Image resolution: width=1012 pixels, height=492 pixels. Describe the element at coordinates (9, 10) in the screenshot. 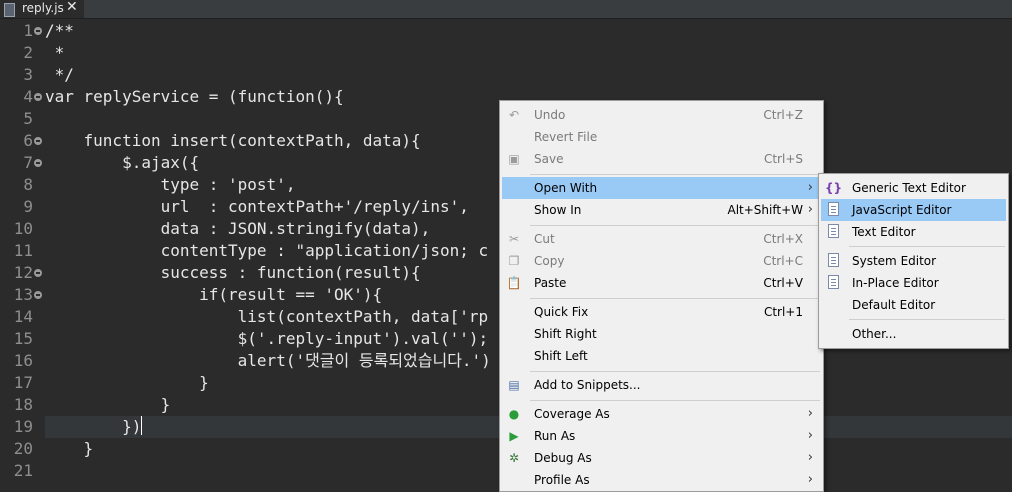

I see `js-file-icon` at that location.